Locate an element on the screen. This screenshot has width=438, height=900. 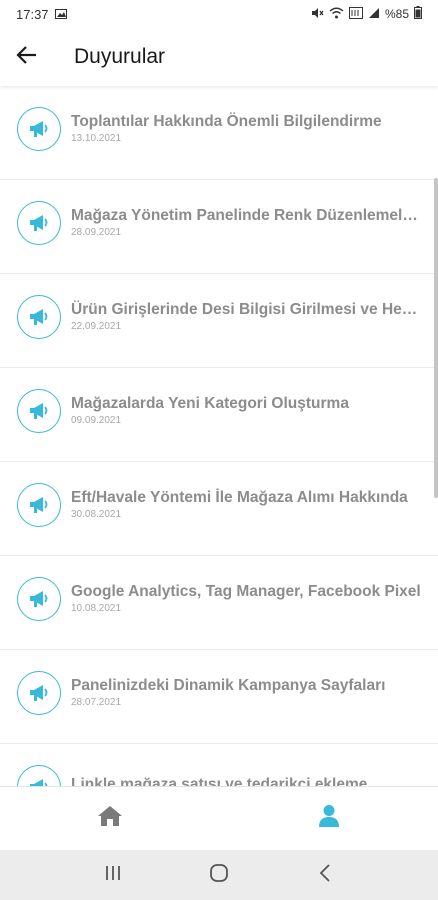
nav-profile-button is located at coordinates (328, 819).